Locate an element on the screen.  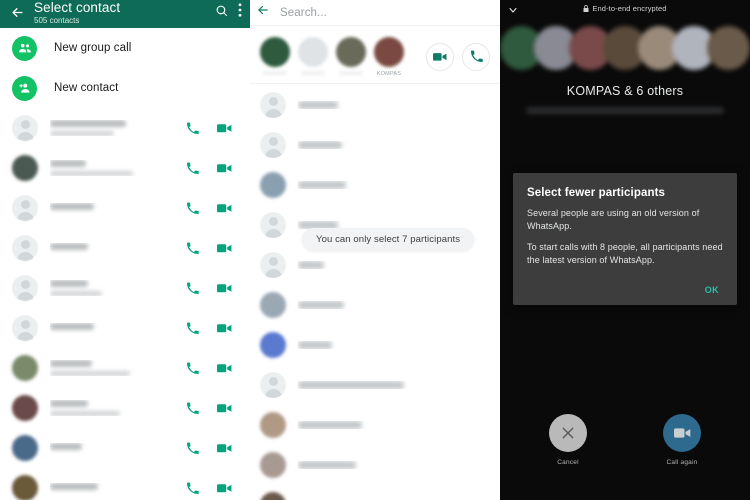
dialog-actions: OK is located at coordinates (625, 289).